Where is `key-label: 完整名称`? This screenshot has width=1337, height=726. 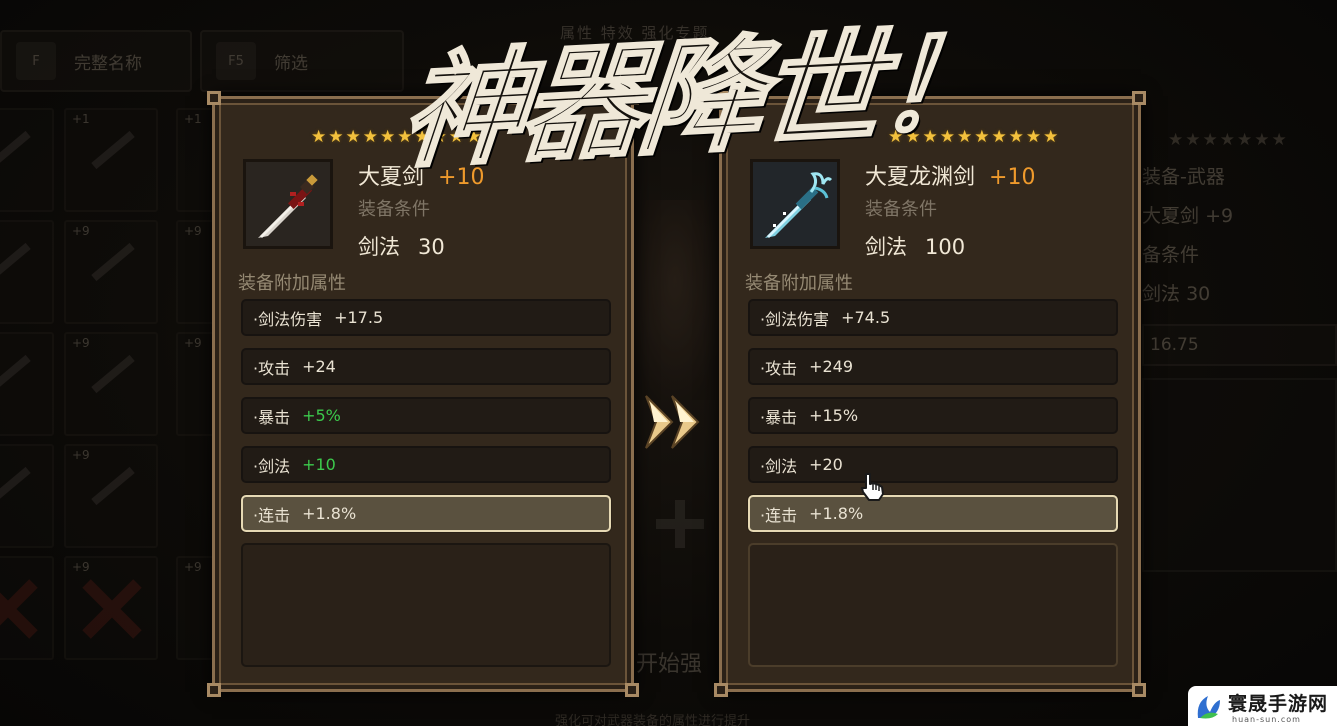 key-label: 完整名称 is located at coordinates (108, 63).